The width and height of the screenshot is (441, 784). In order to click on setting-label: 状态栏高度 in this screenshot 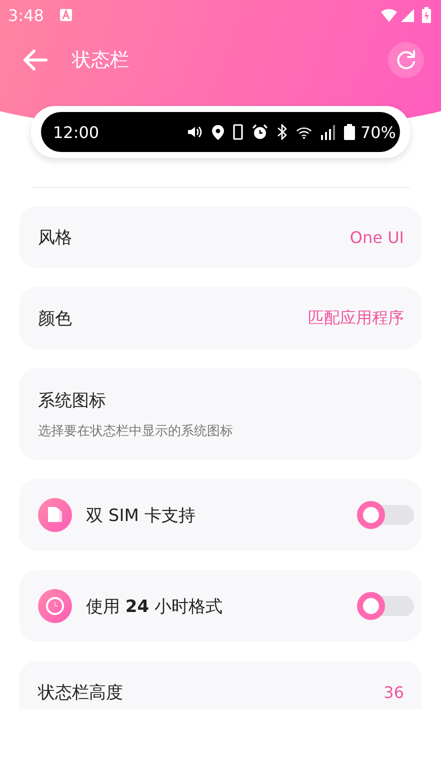, I will do `click(80, 693)`.